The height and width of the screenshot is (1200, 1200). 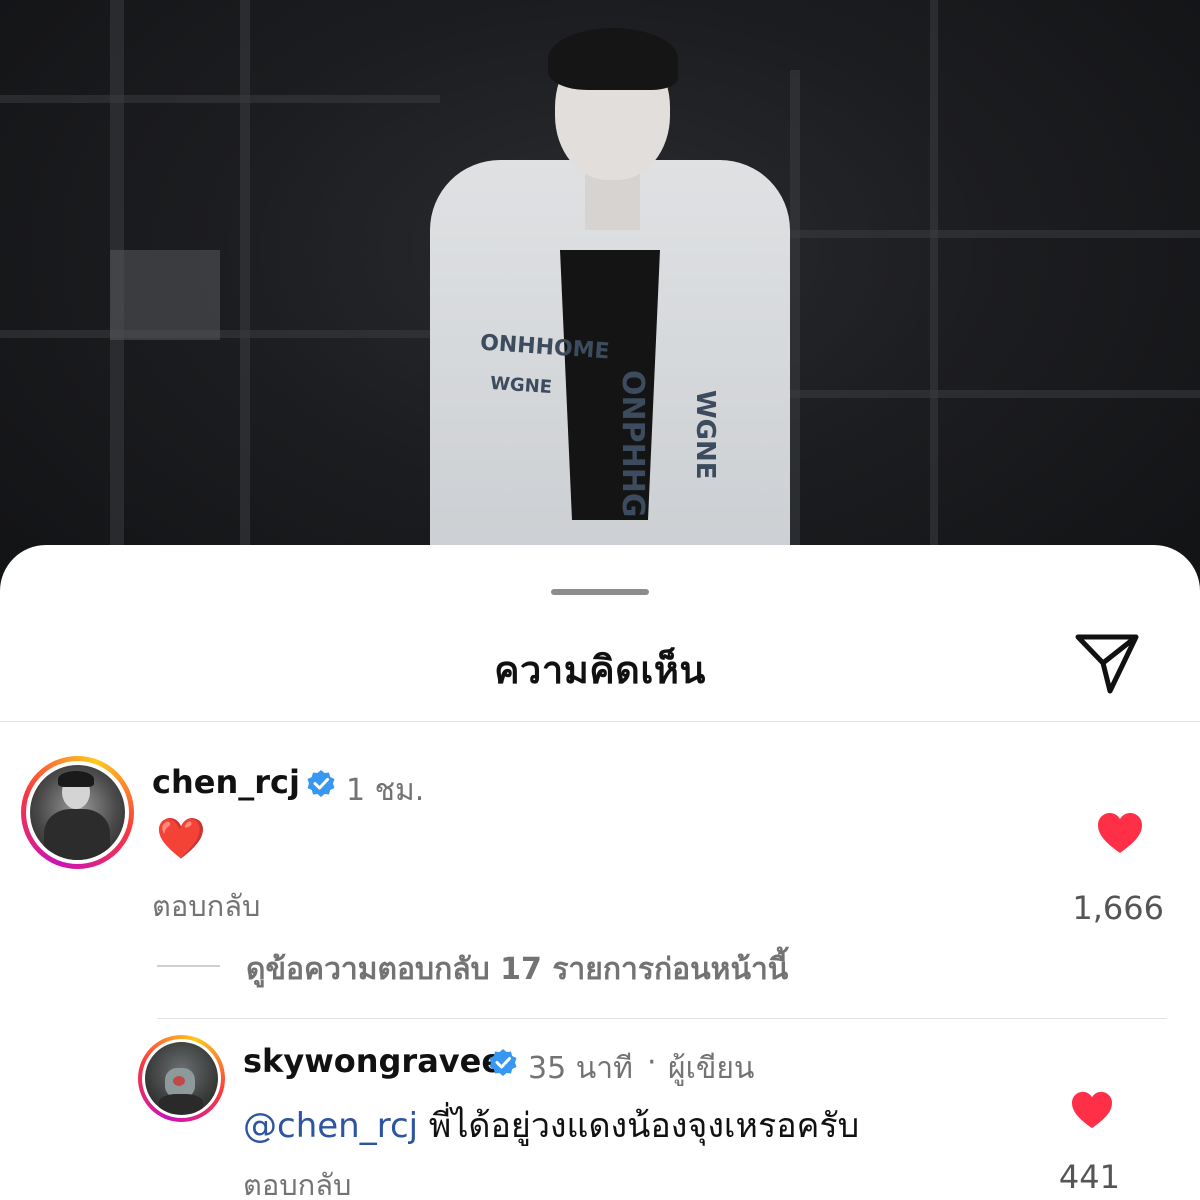 What do you see at coordinates (226, 782) in the screenshot?
I see `comment-username: chen_rcj` at bounding box center [226, 782].